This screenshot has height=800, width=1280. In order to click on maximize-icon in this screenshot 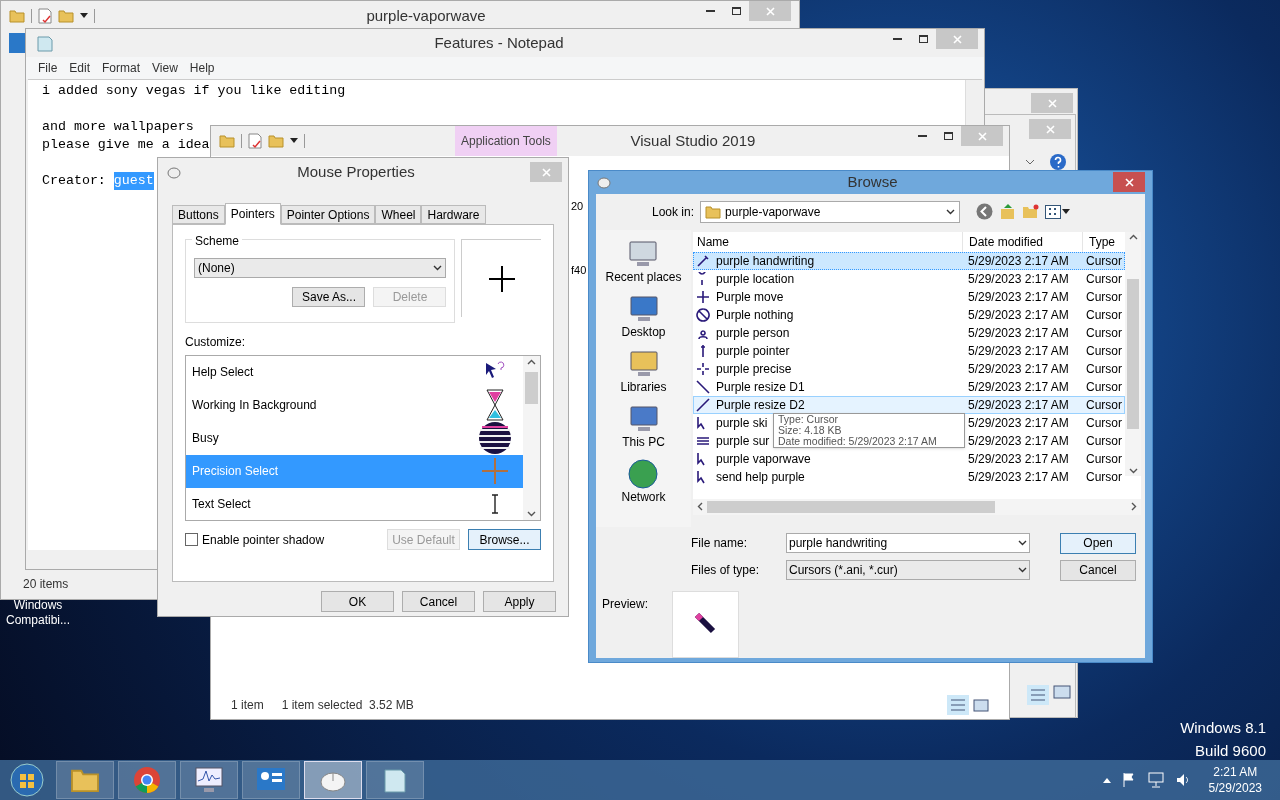, I will do `click(923, 39)`.